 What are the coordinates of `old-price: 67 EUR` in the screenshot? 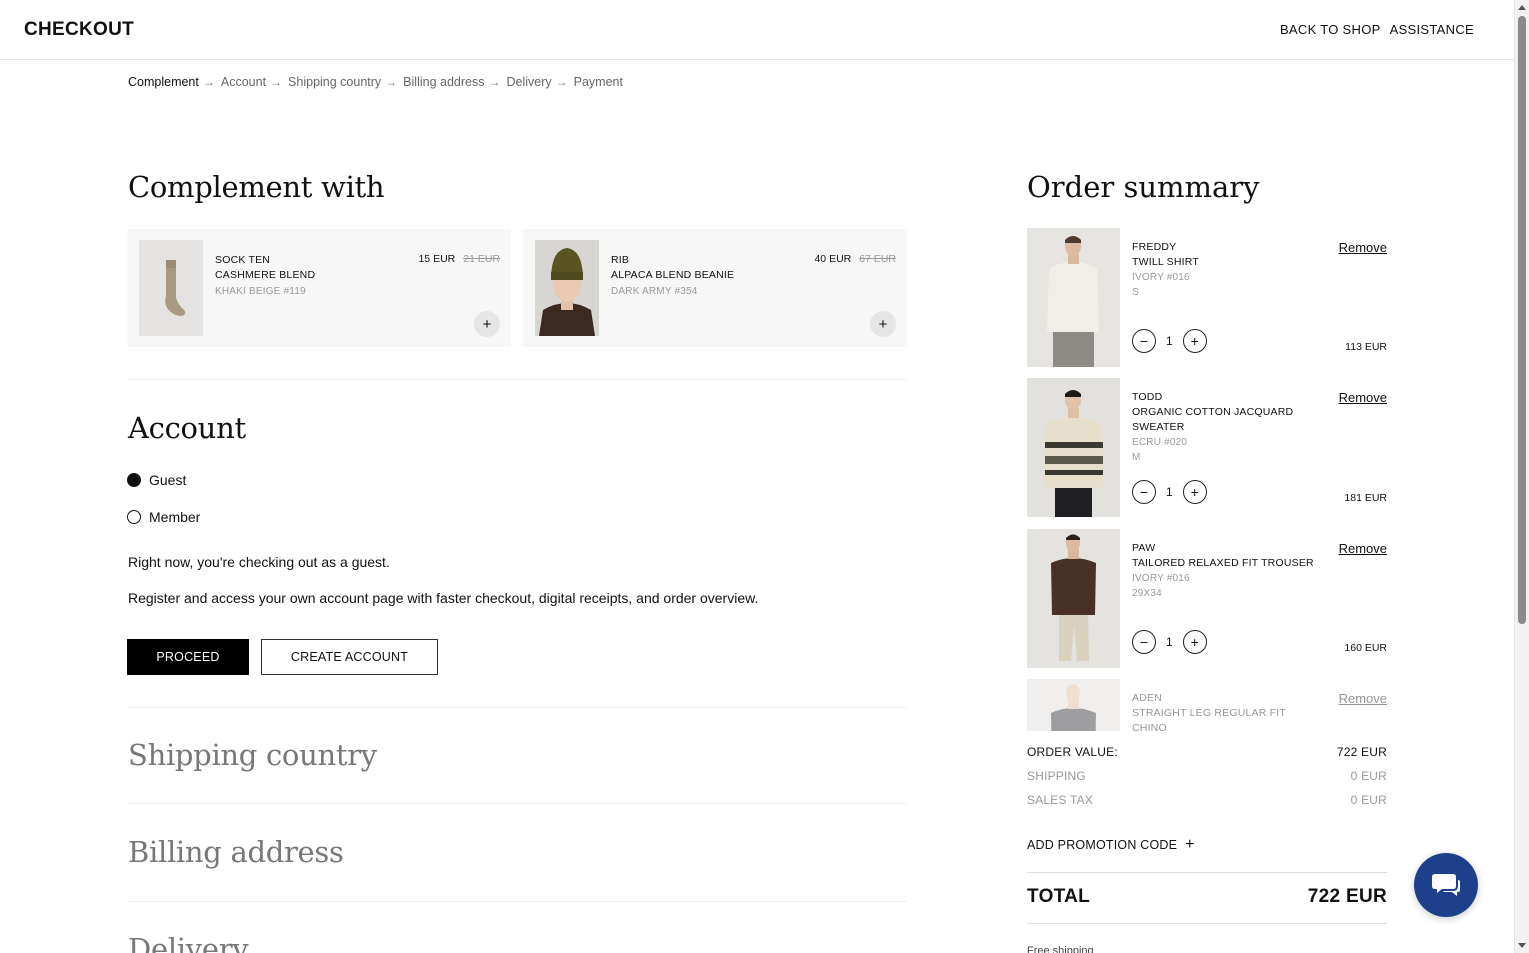 It's located at (877, 259).